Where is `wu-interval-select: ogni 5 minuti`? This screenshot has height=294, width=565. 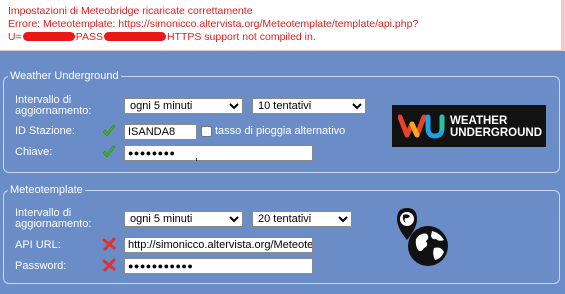 wu-interval-select: ogni 5 minuti is located at coordinates (183, 106).